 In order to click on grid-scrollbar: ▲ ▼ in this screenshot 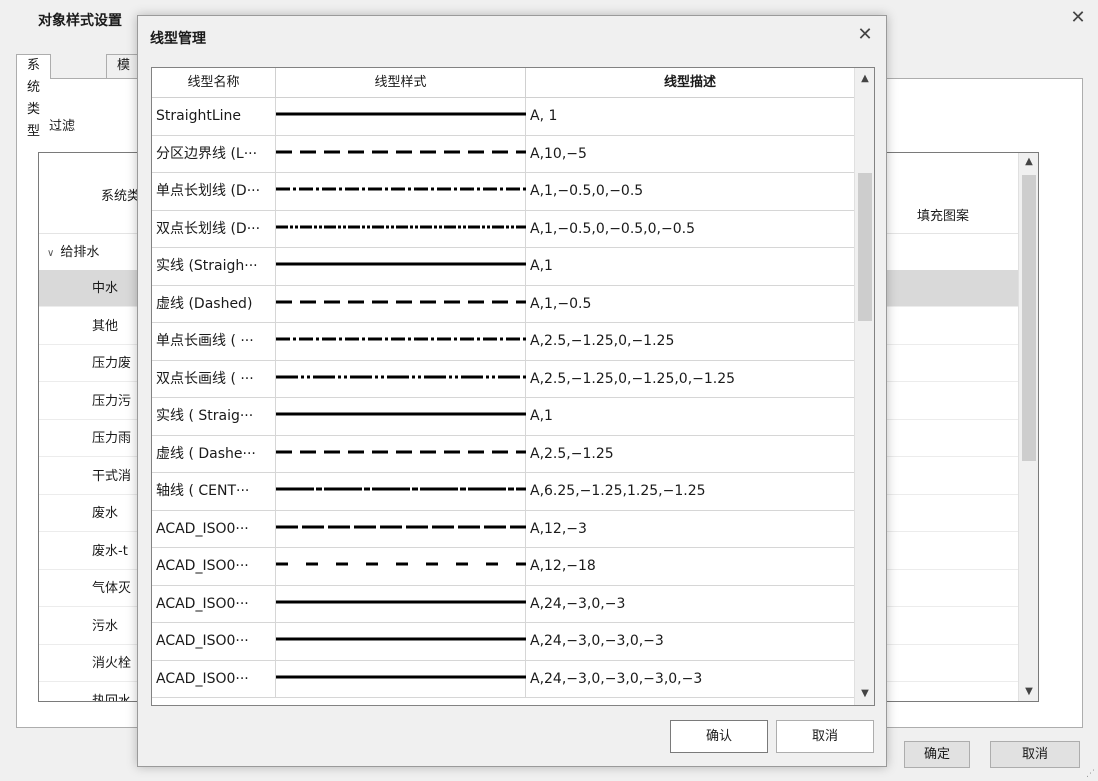, I will do `click(864, 386)`.